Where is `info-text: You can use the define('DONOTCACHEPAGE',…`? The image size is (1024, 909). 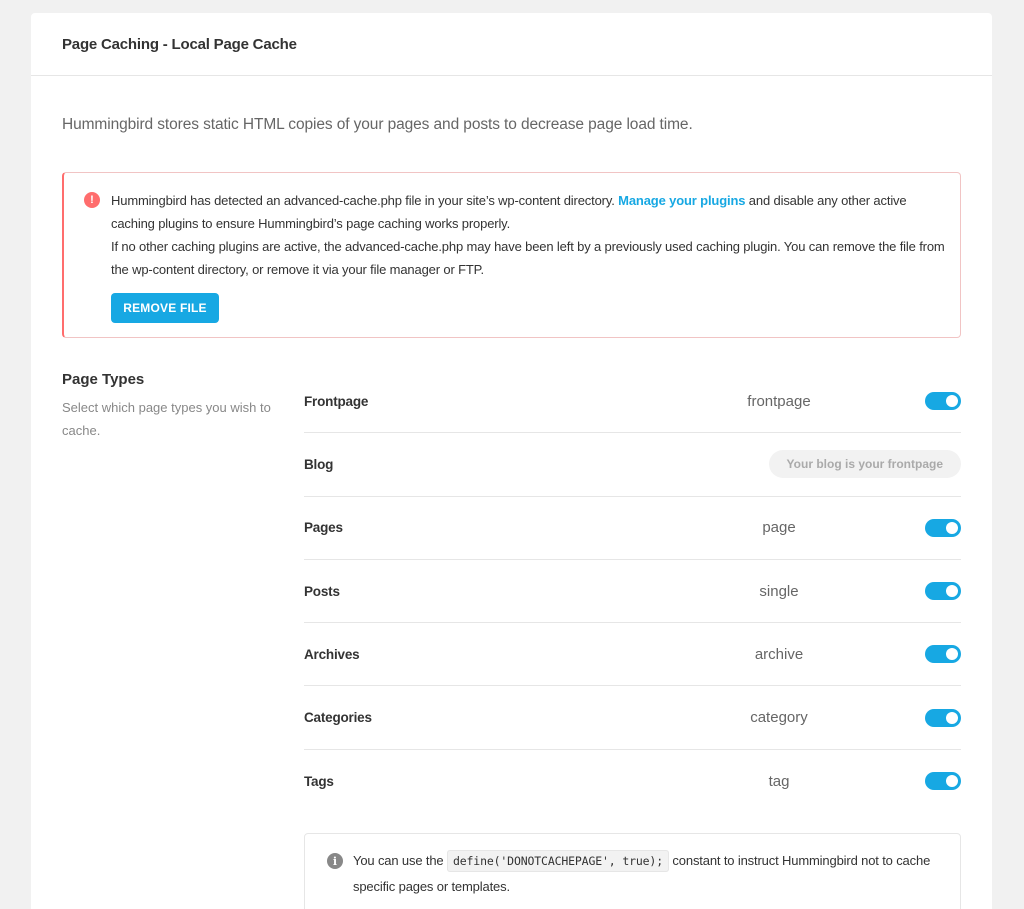 info-text: You can use the define('DONOTCACHEPAGE',… is located at coordinates (648, 874).